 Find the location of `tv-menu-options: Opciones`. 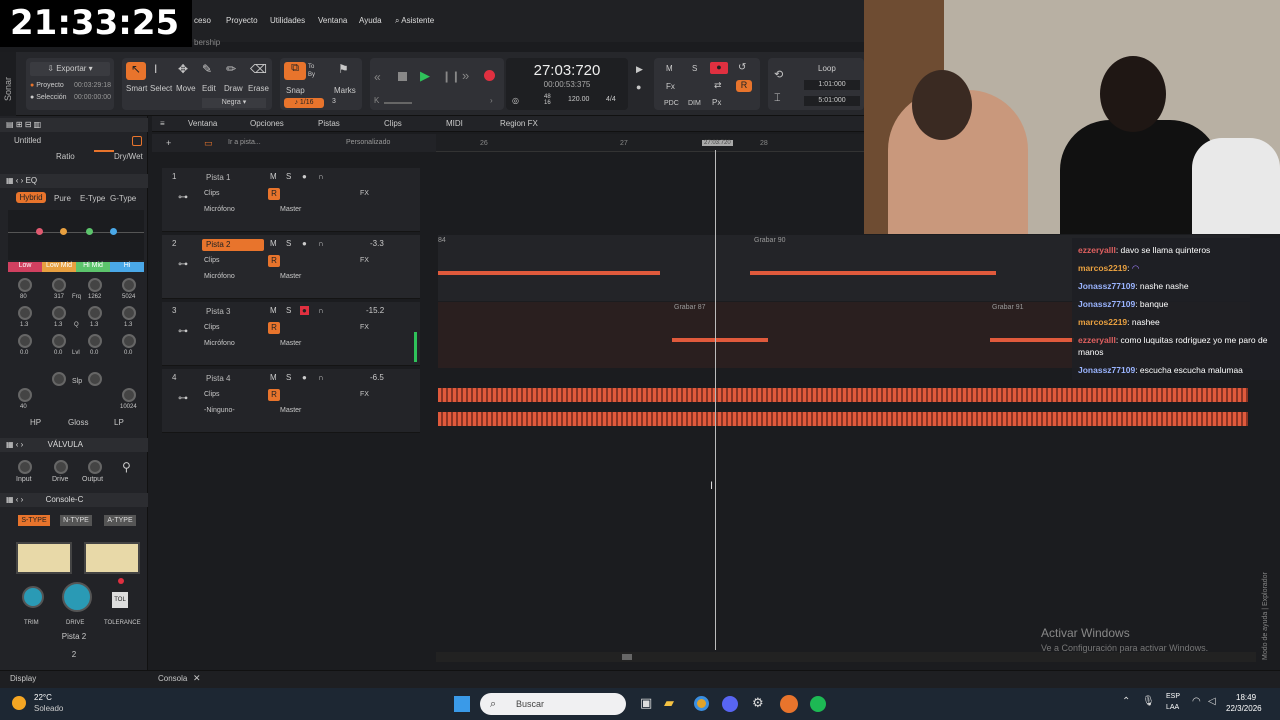

tv-menu-options: Opciones is located at coordinates (267, 123).